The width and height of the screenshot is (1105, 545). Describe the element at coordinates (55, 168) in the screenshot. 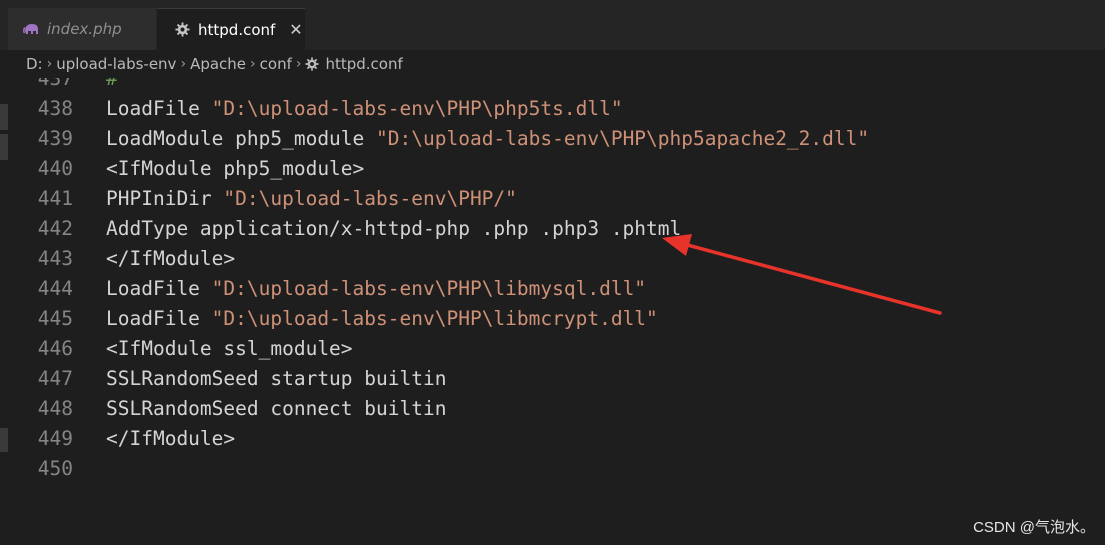

I see `line-number: 440` at that location.